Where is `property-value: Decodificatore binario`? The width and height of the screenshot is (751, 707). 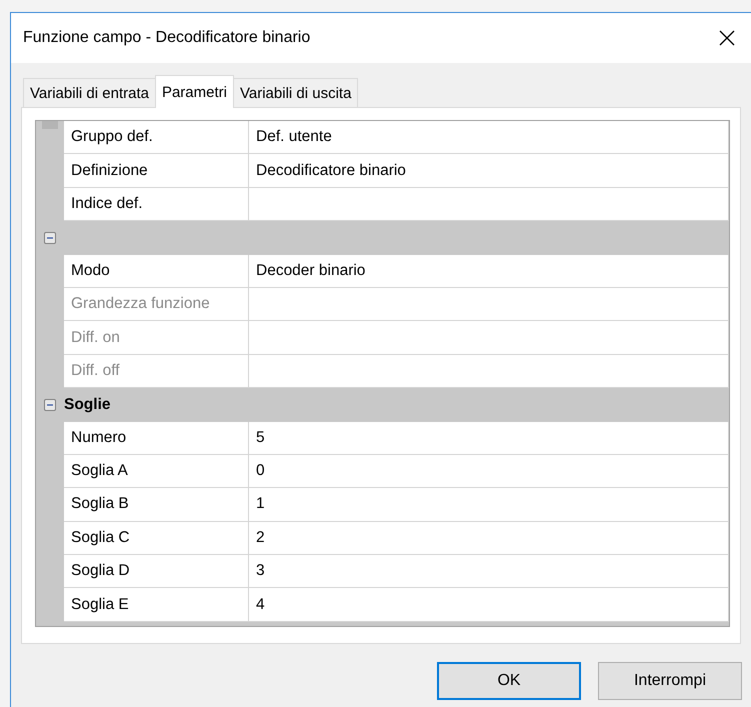
property-value: Decodificatore binario is located at coordinates (489, 171).